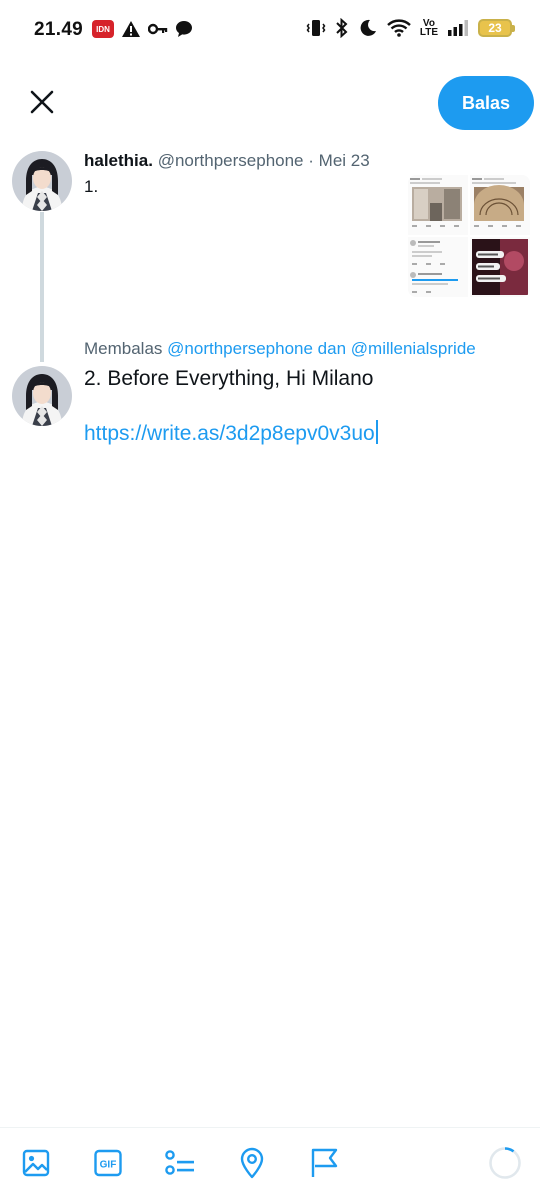  Describe the element at coordinates (270, 31) in the screenshot. I see `status-bar: 21.49 IDN Vo LTE 23` at that location.